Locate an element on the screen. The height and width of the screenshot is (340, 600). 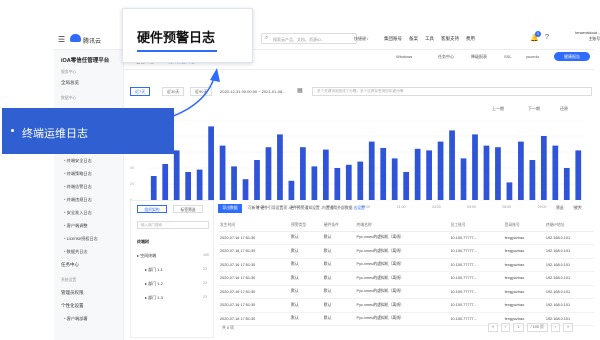
callout-label: 终端运维日志 is located at coordinates (55, 133).